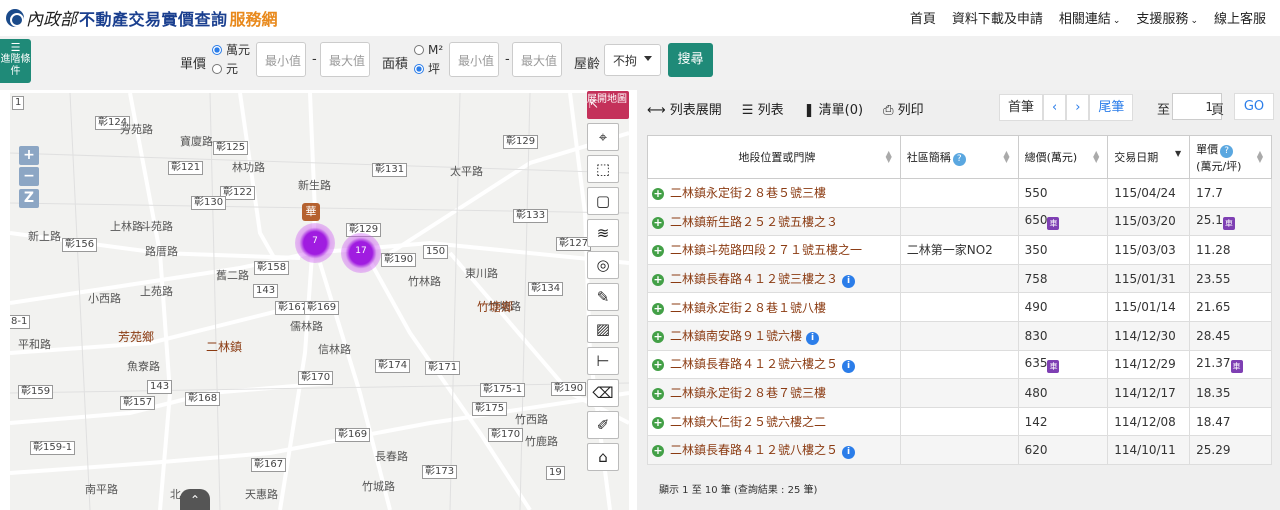 This screenshot has height=510, width=1280. What do you see at coordinates (774, 221) in the screenshot?
I see `address-cell: + 二林鎮新生路２５２號五樓之３` at bounding box center [774, 221].